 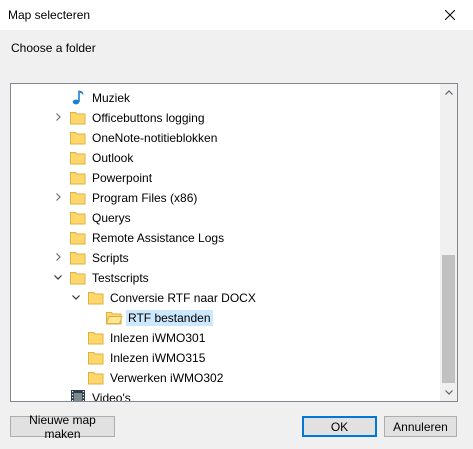 What do you see at coordinates (111, 218) in the screenshot?
I see `tree-item-label: Querys` at bounding box center [111, 218].